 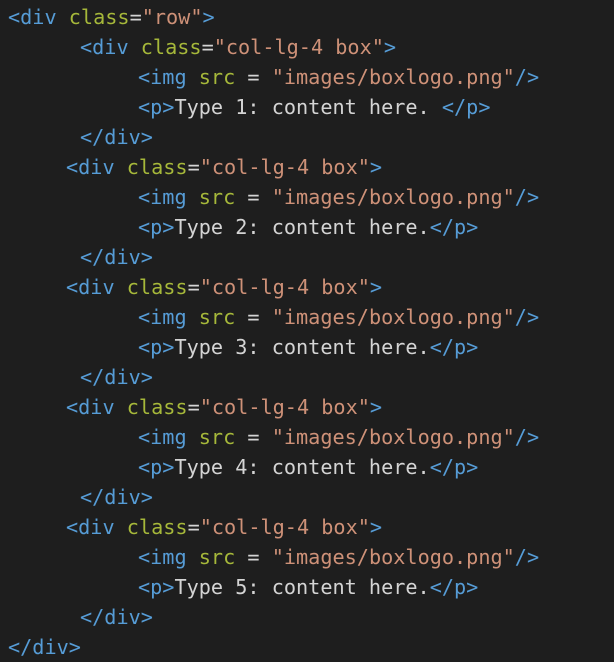 I want to click on code-text-token: Type 5: content here., so click(x=302, y=587).